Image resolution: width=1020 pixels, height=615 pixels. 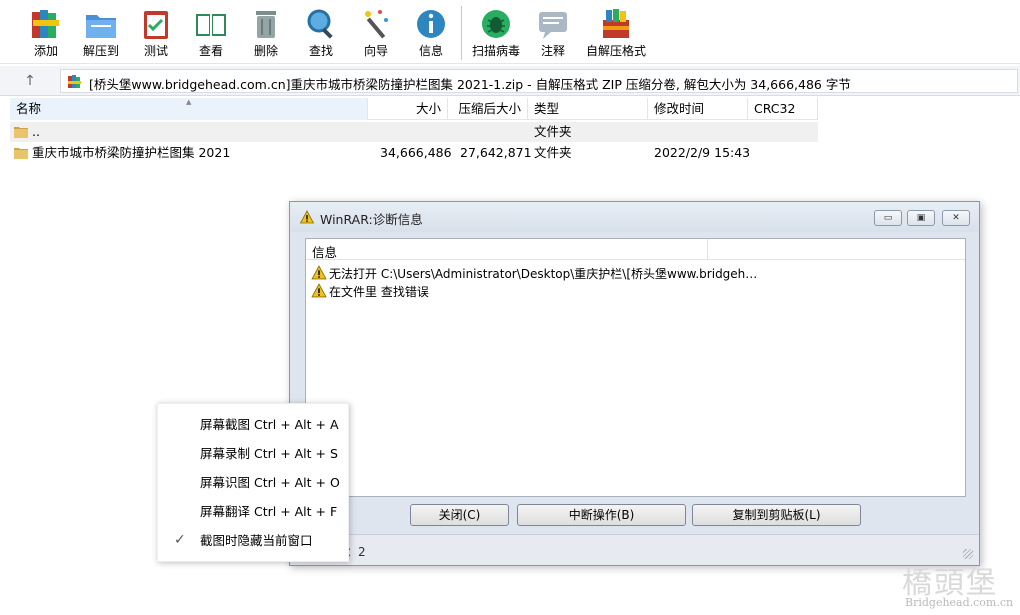 I want to click on sfx-button: 自解压格式, so click(x=616, y=33).